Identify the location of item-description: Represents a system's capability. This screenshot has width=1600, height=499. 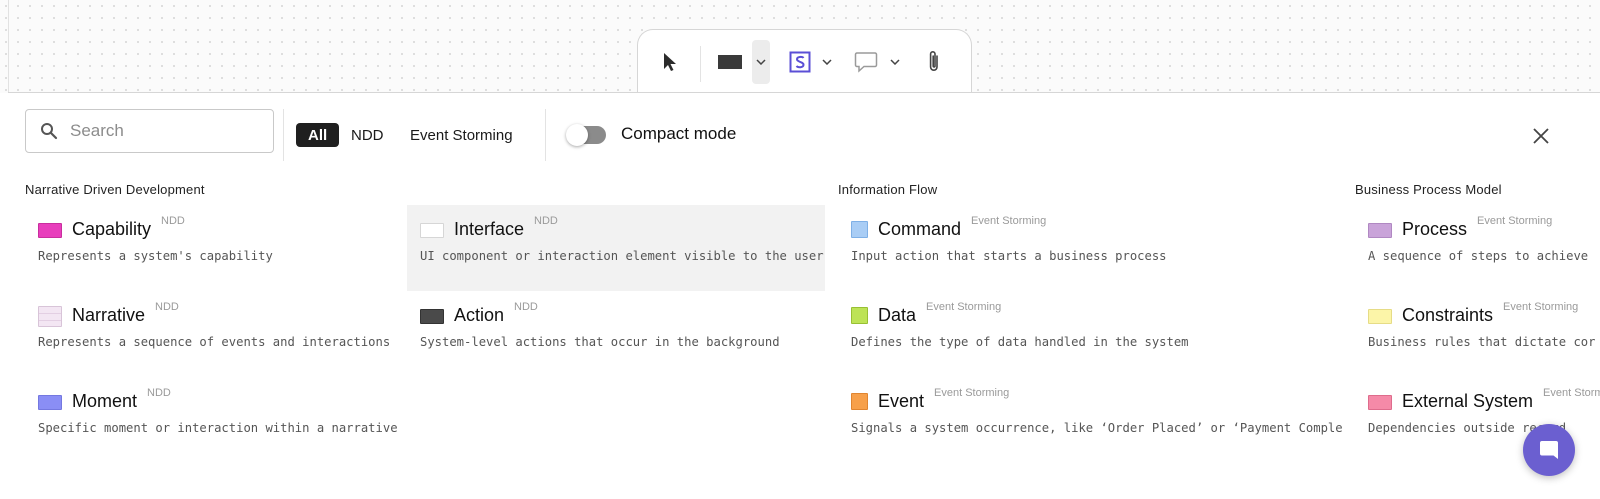
(155, 256).